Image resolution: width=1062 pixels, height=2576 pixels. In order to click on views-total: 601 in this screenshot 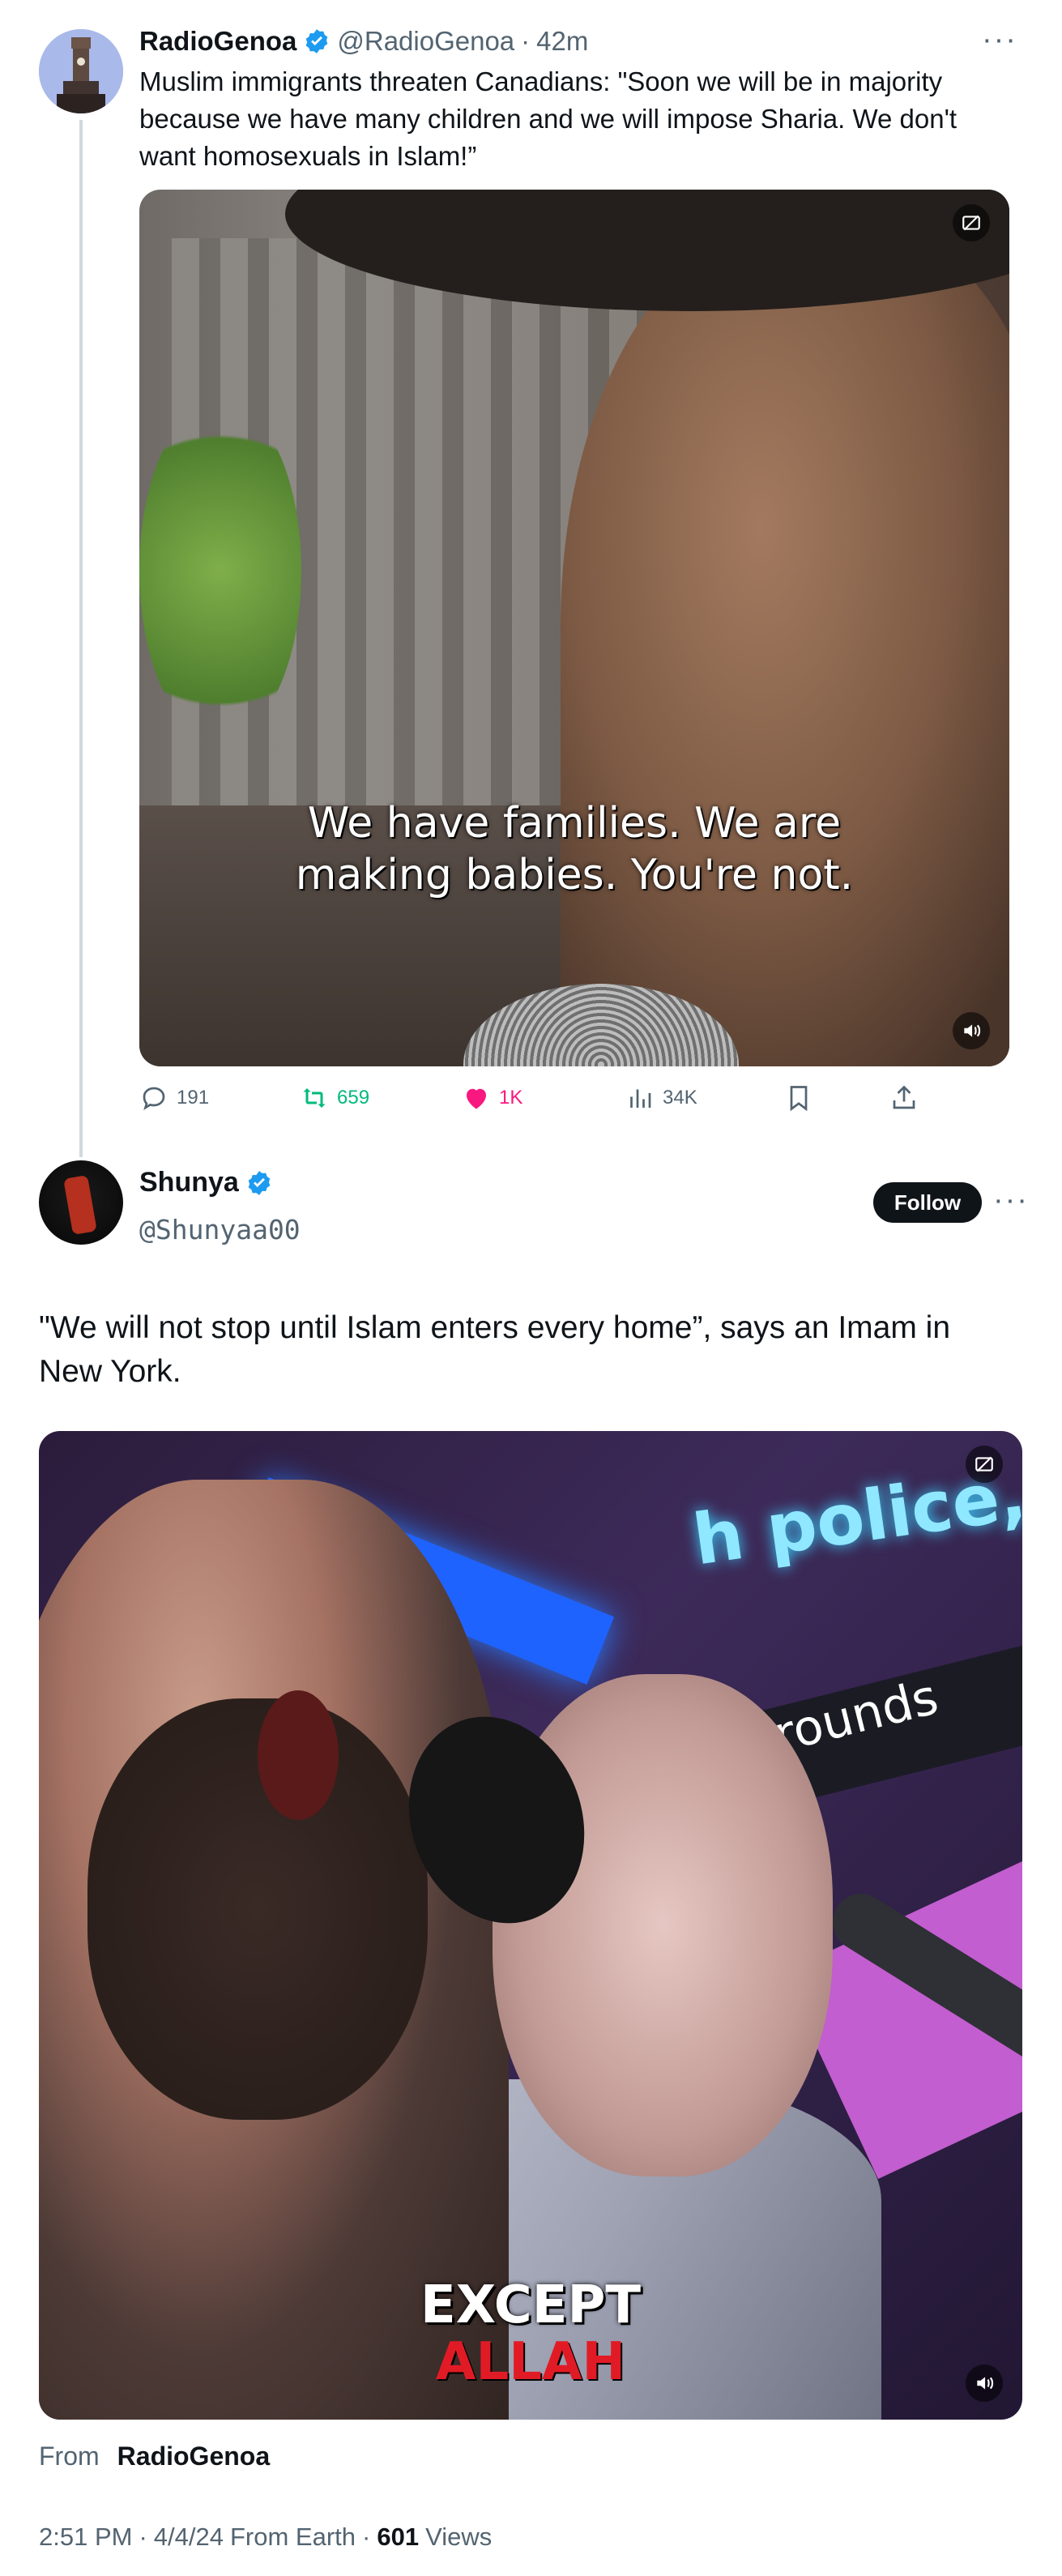, I will do `click(398, 2537)`.